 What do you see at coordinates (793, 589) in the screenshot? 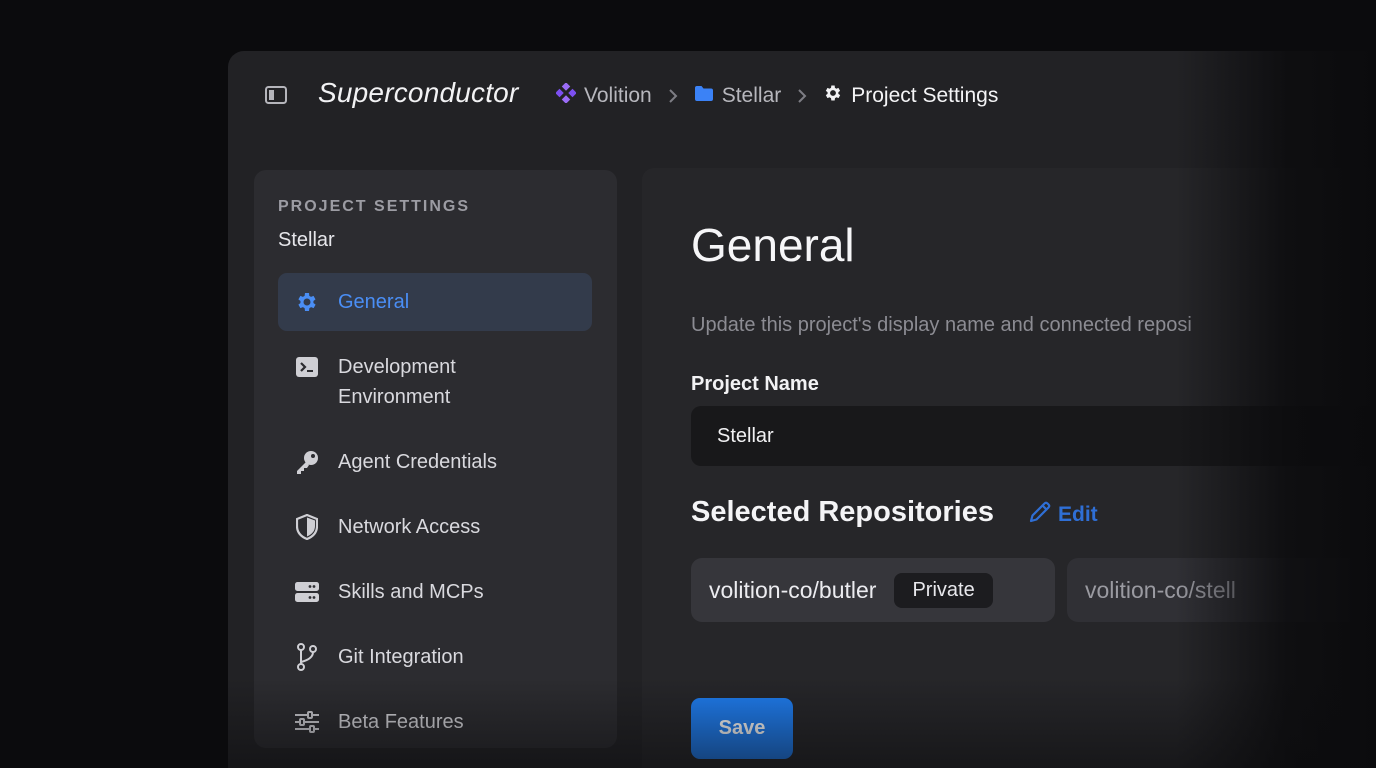
I see `repo-name: volition-co/butler` at bounding box center [793, 589].